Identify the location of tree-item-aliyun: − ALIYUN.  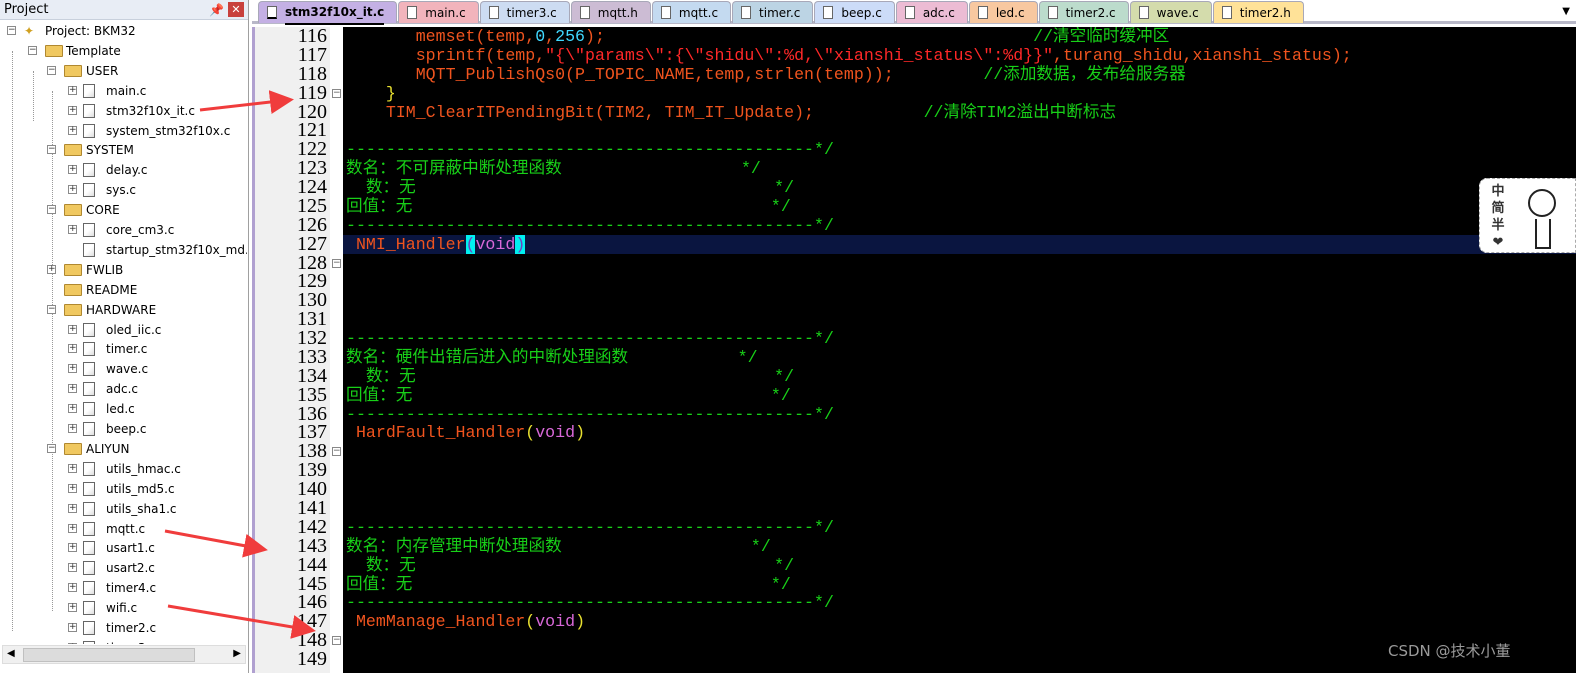
(123, 449).